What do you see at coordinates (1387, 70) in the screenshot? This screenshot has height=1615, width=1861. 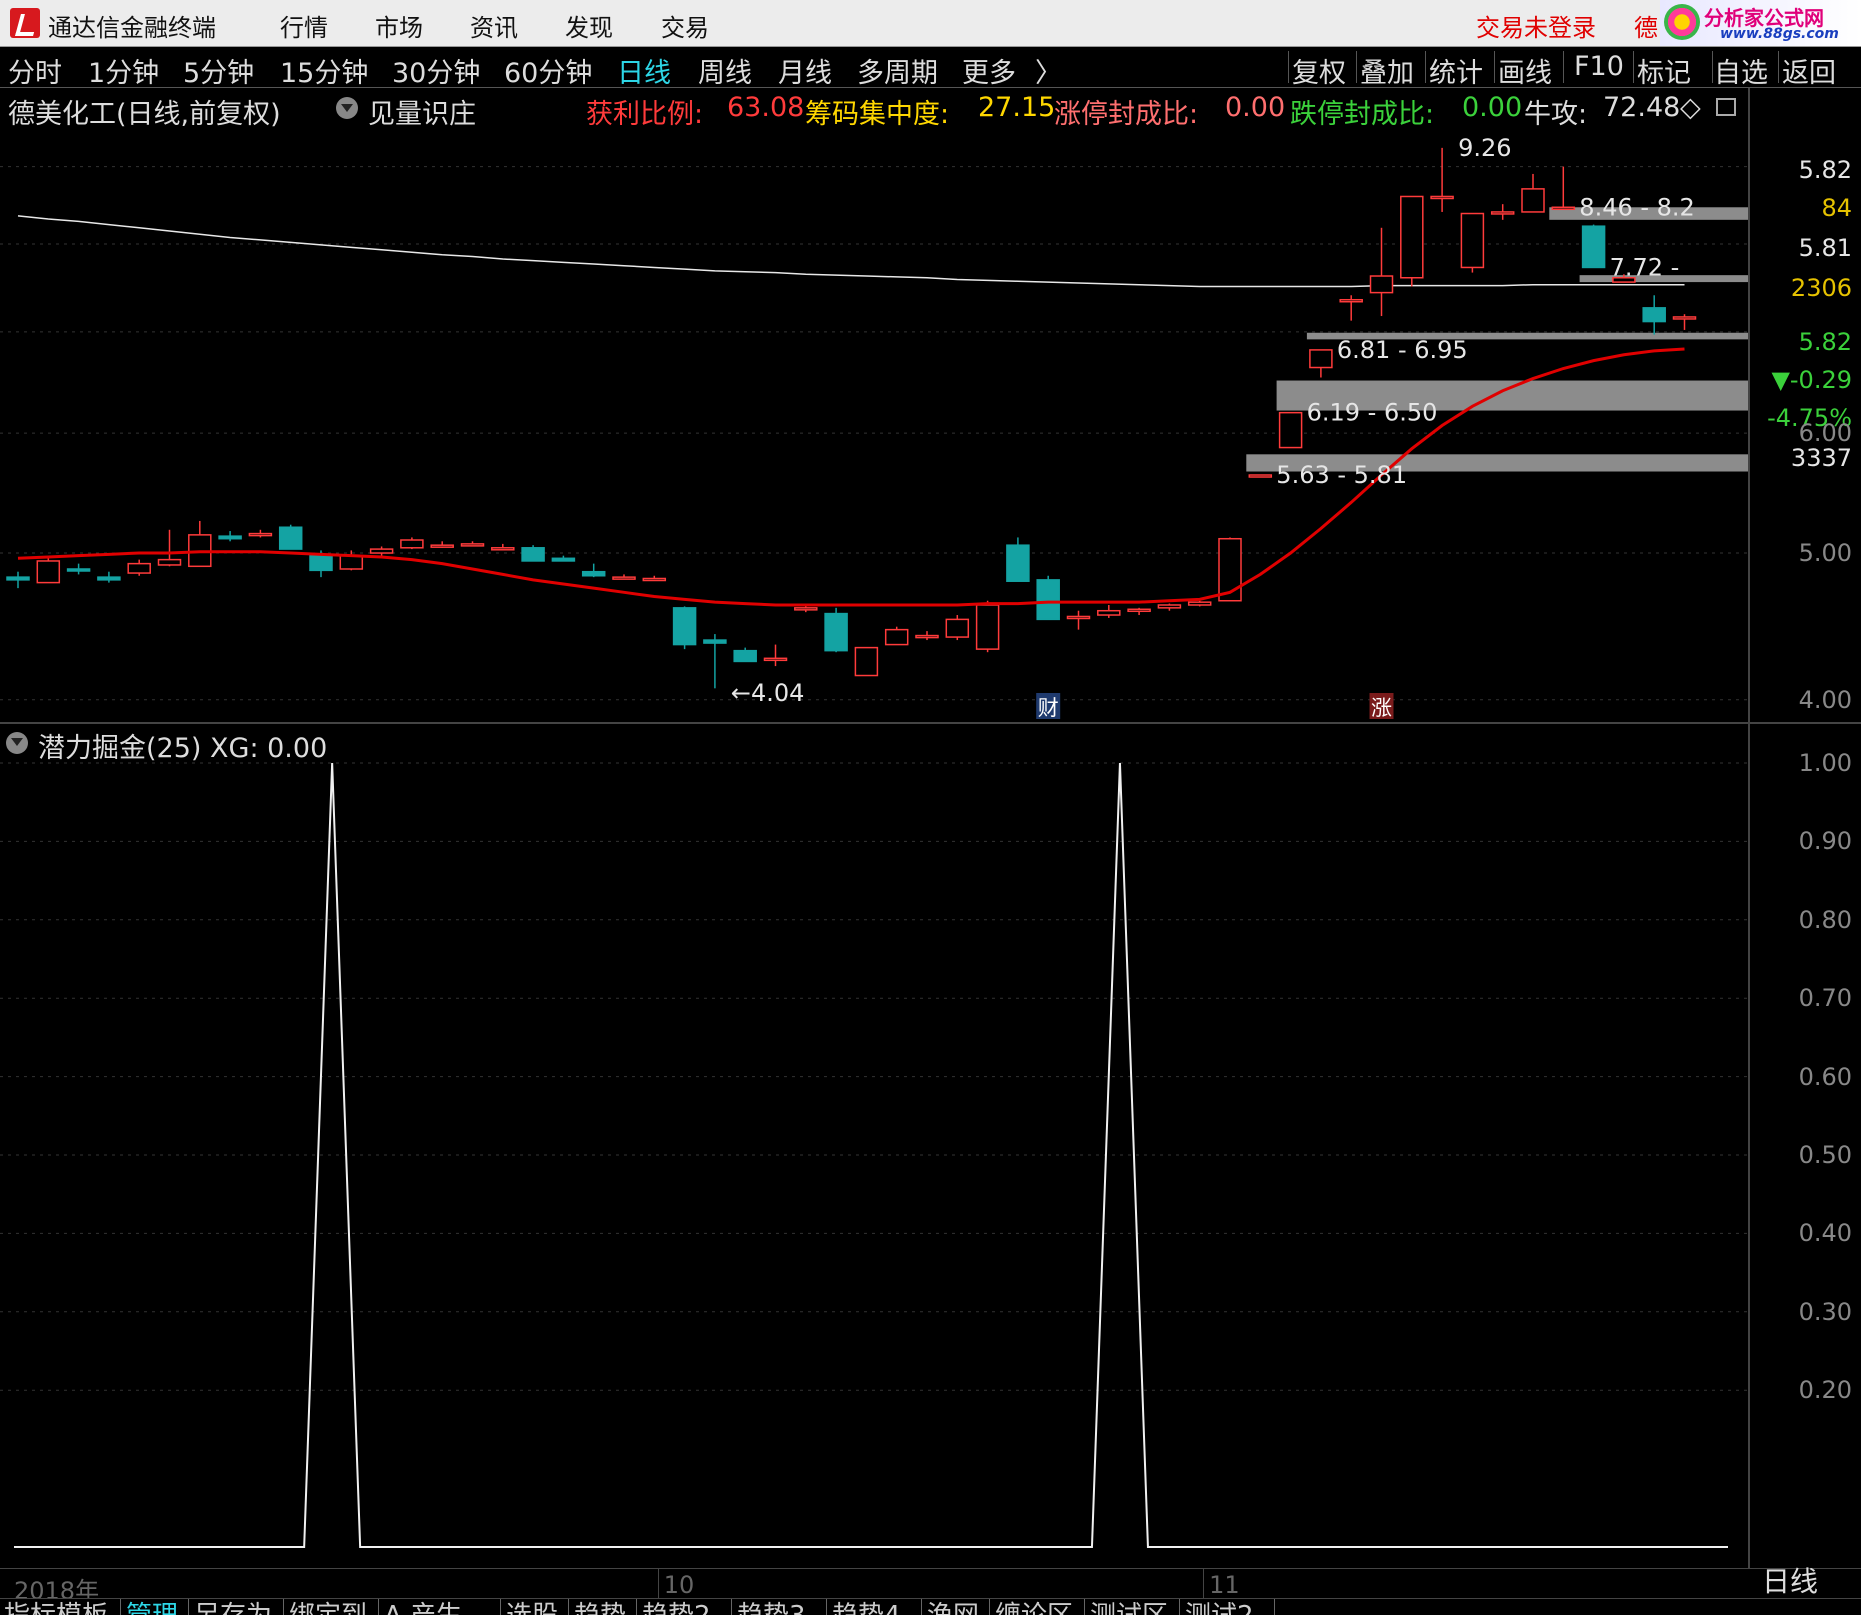 I see `tool-overlay: 叠加` at bounding box center [1387, 70].